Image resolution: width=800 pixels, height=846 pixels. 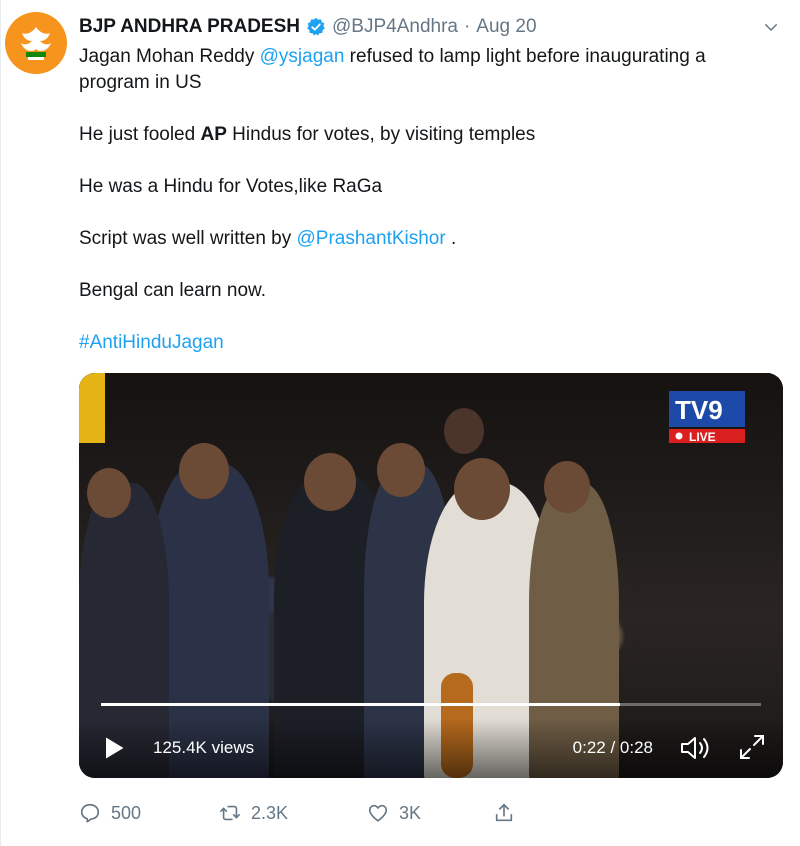 I want to click on view-count: 125.4K views, so click(x=204, y=747).